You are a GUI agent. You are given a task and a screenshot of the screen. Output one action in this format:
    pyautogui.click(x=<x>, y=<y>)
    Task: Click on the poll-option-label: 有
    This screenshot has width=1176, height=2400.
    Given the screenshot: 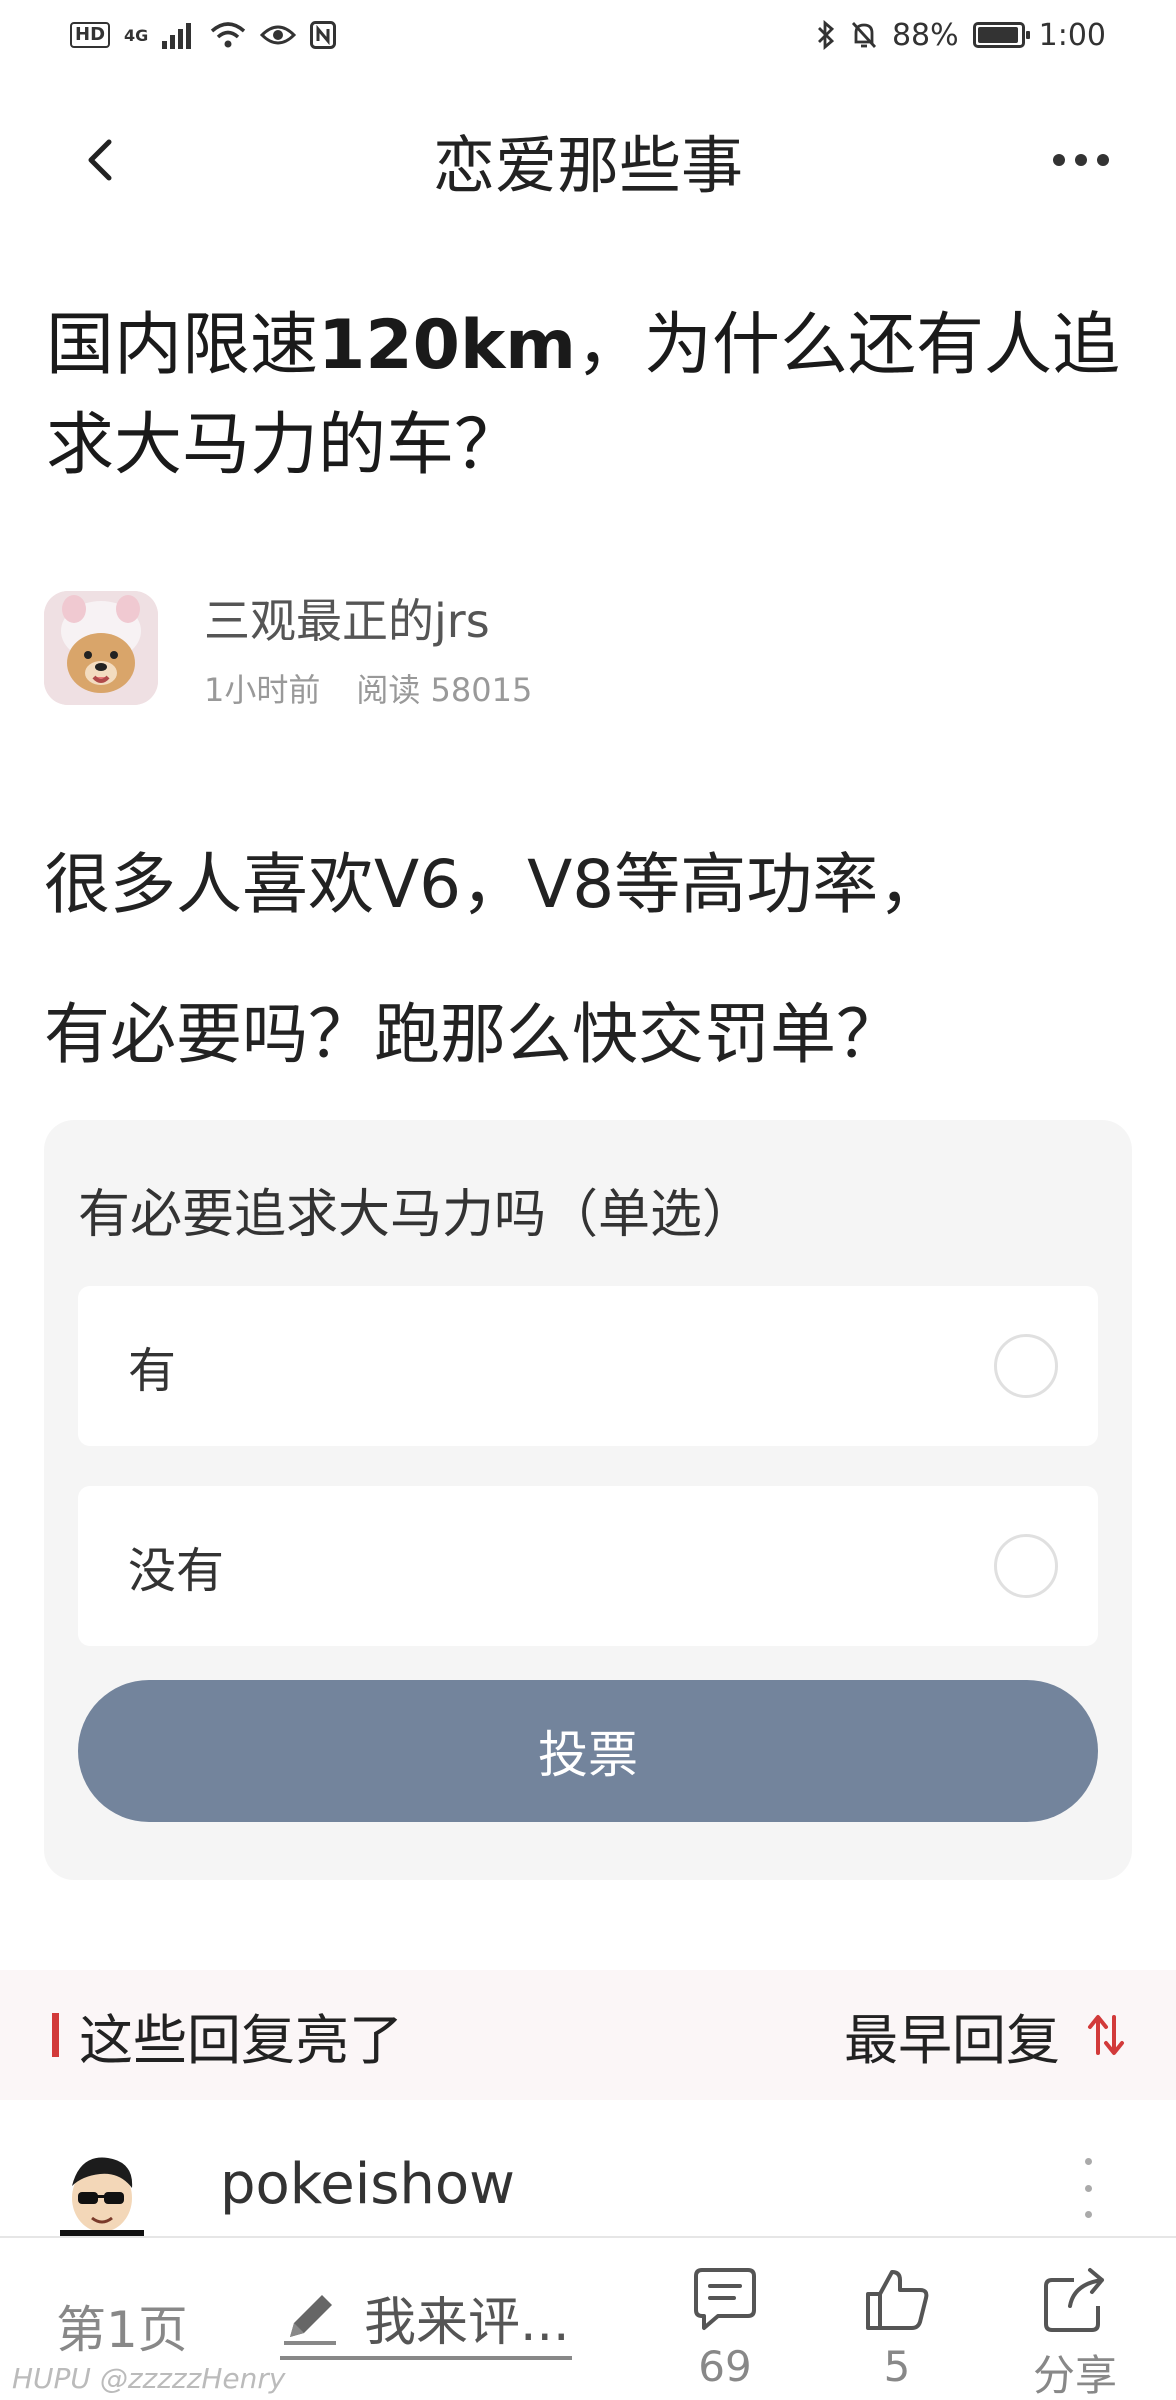 What is the action you would take?
    pyautogui.click(x=152, y=1371)
    